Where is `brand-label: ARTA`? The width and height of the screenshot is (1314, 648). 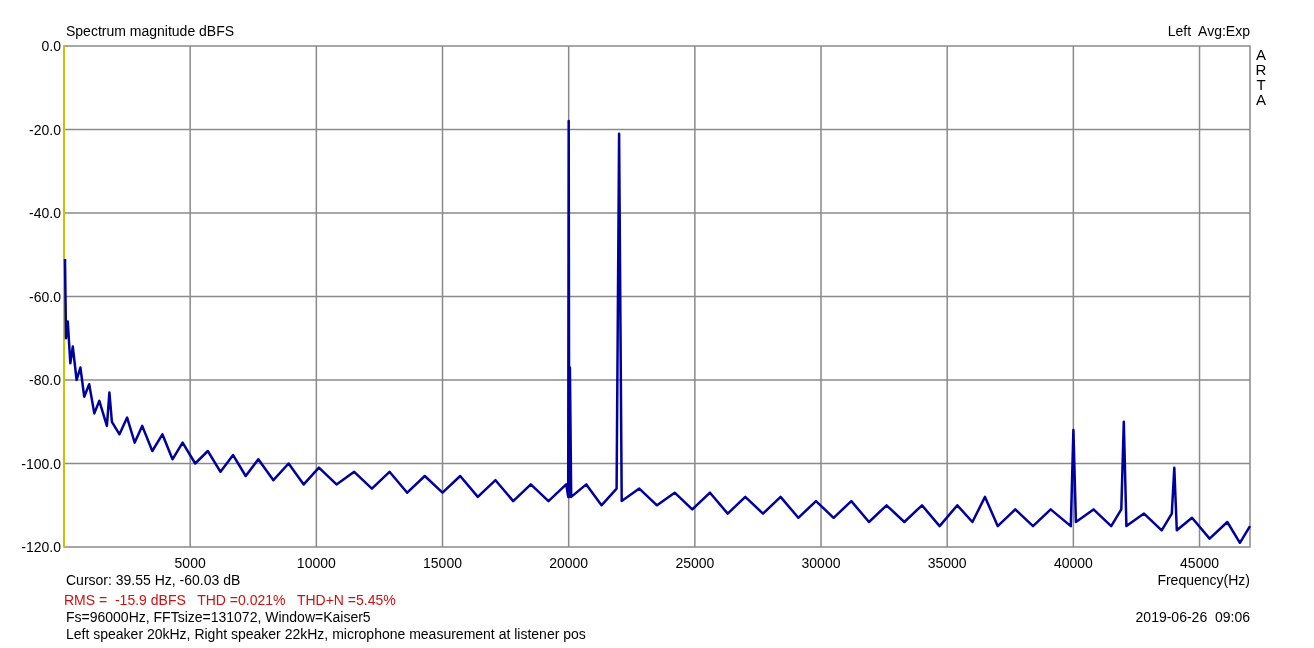
brand-label: ARTA is located at coordinates (1261, 77).